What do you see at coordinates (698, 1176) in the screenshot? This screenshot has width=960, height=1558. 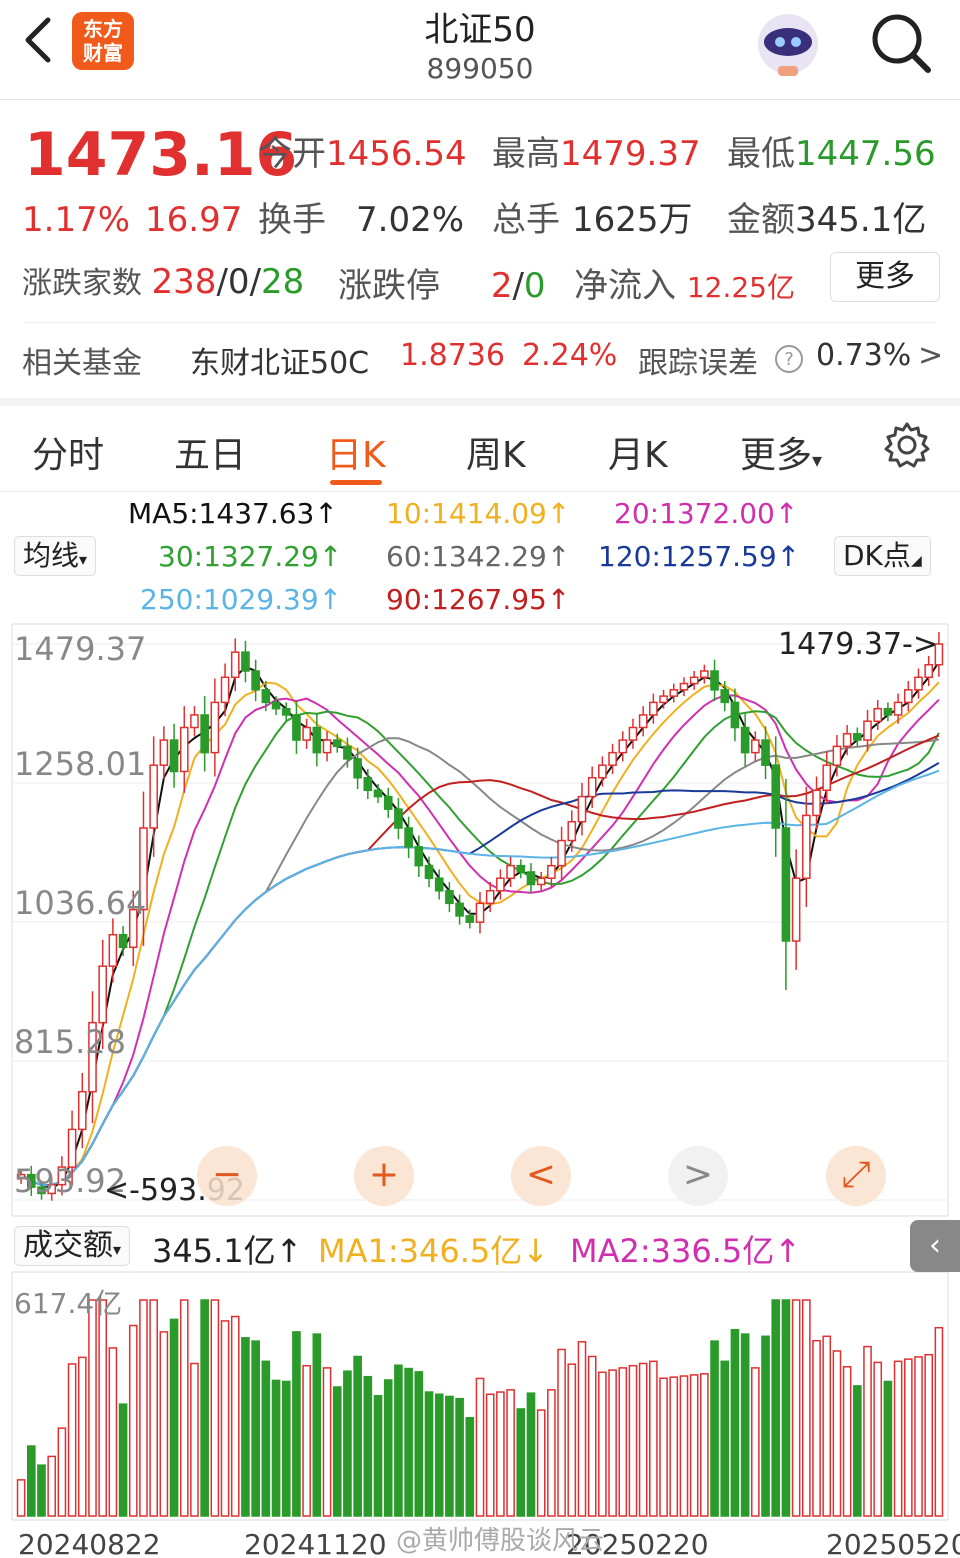 I see `scroll-right-button: >` at bounding box center [698, 1176].